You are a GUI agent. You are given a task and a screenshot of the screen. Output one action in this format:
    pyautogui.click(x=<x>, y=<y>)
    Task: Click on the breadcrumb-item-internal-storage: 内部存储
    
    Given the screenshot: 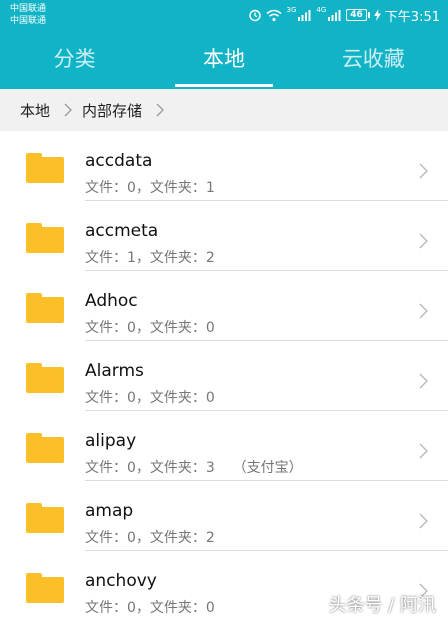 What is the action you would take?
    pyautogui.click(x=112, y=110)
    